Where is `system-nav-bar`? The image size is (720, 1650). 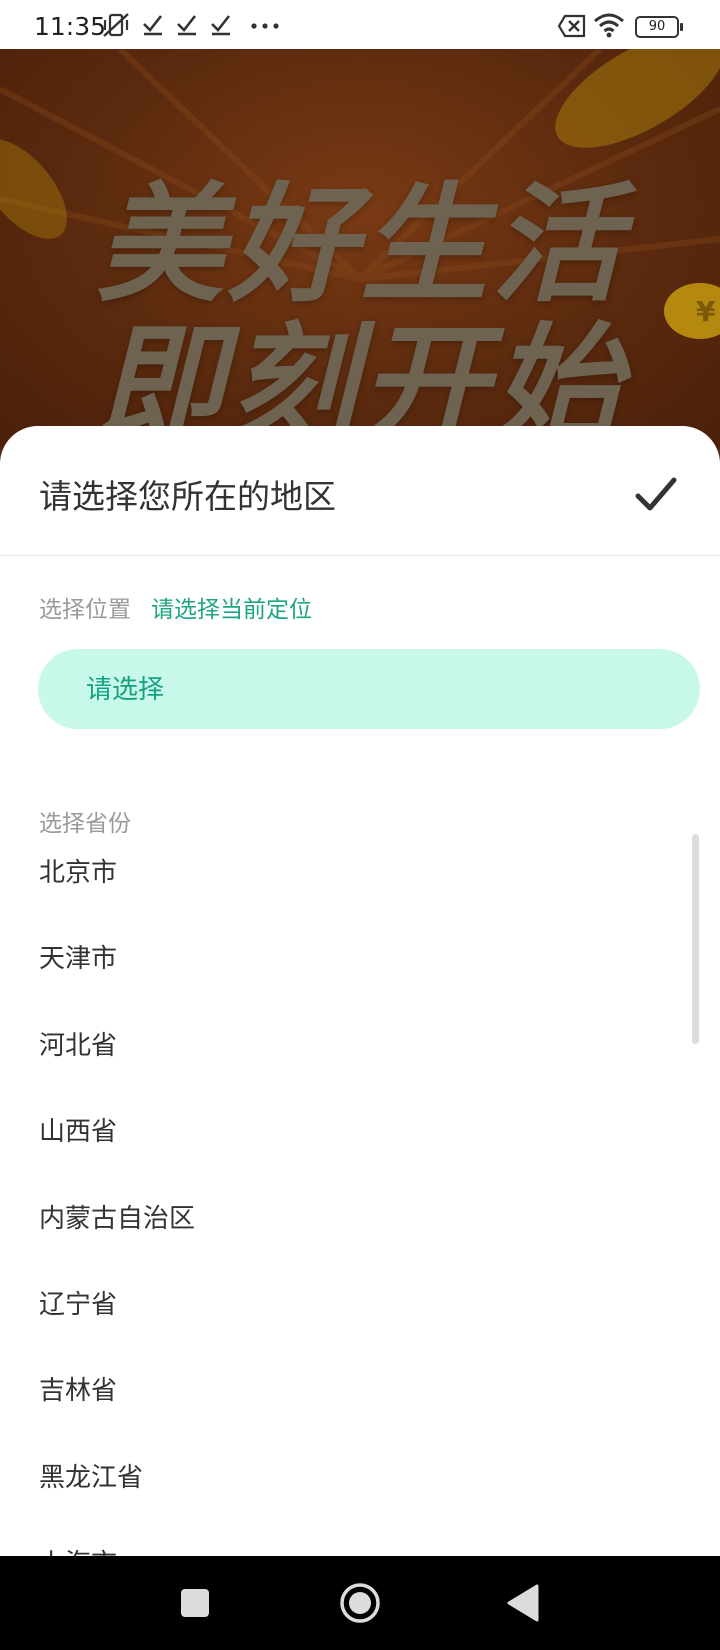 system-nav-bar is located at coordinates (360, 1603).